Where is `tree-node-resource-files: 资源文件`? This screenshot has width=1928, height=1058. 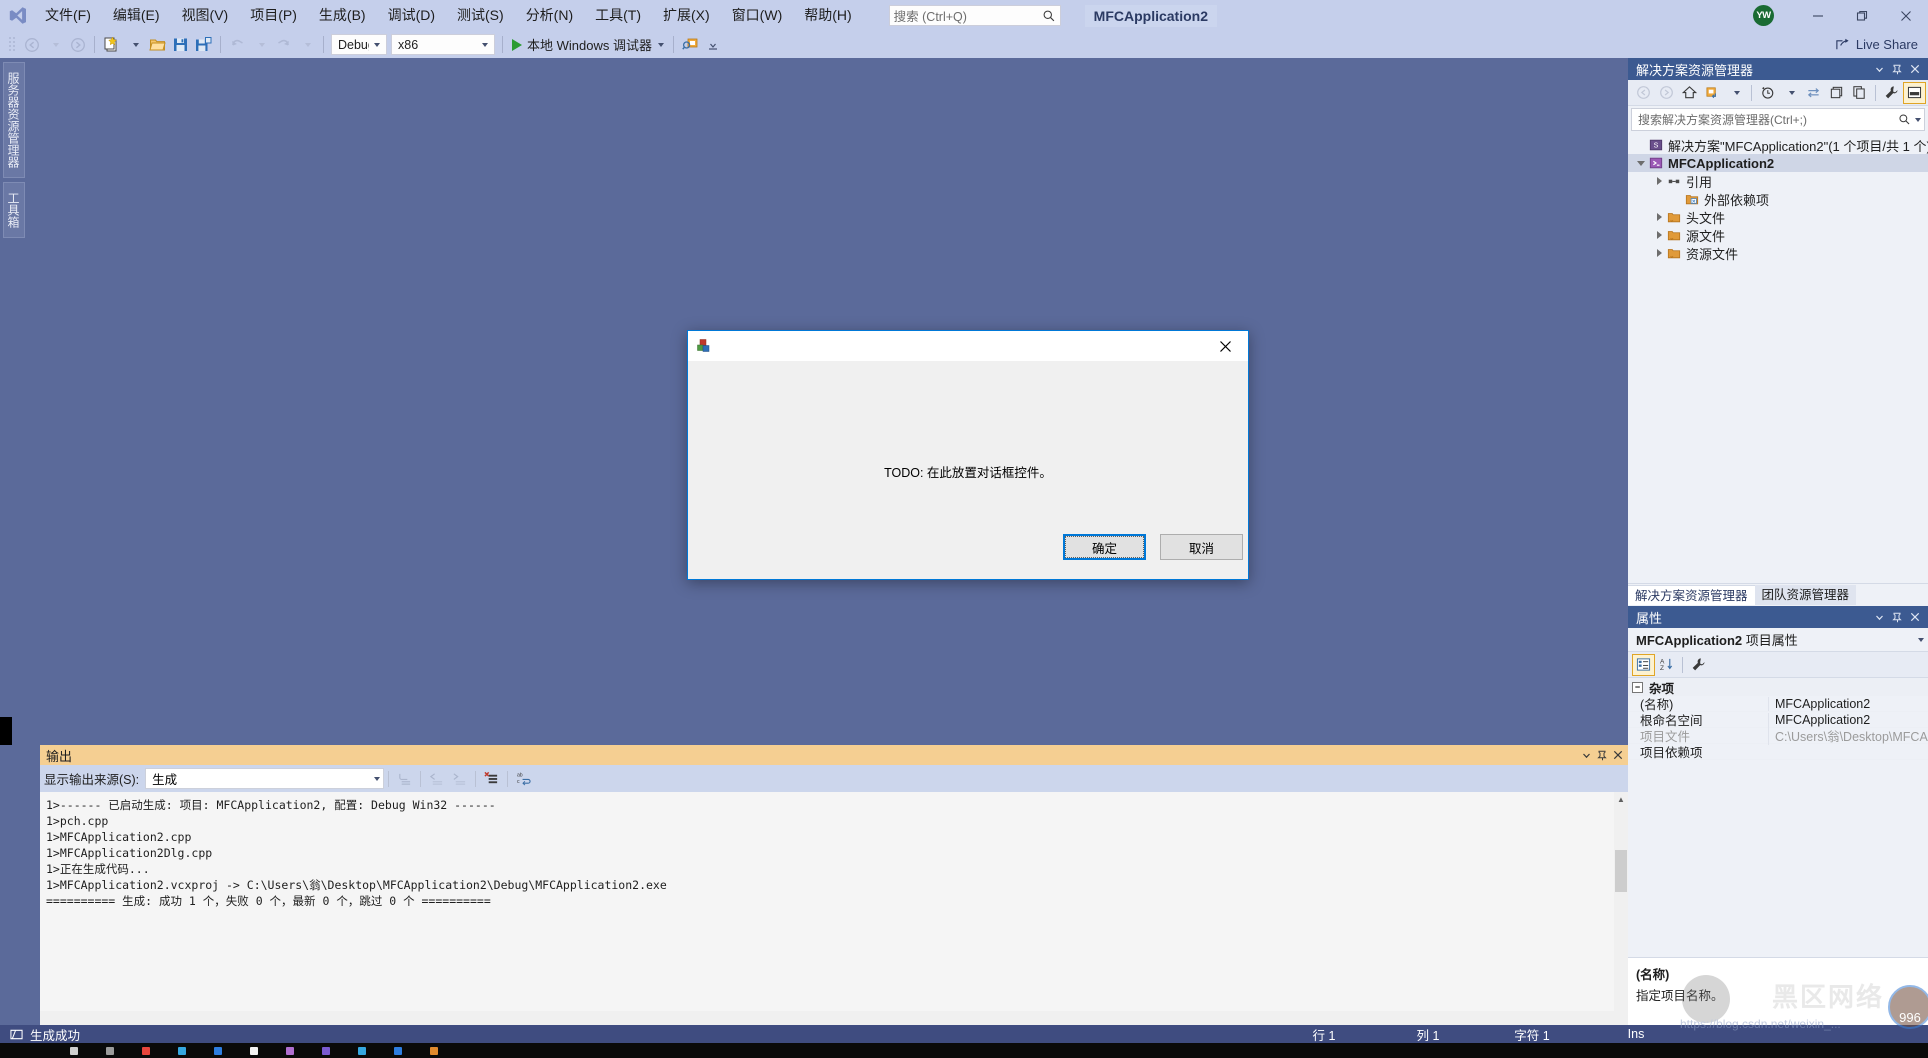
tree-node-resource-files: 资源文件 is located at coordinates (1778, 253).